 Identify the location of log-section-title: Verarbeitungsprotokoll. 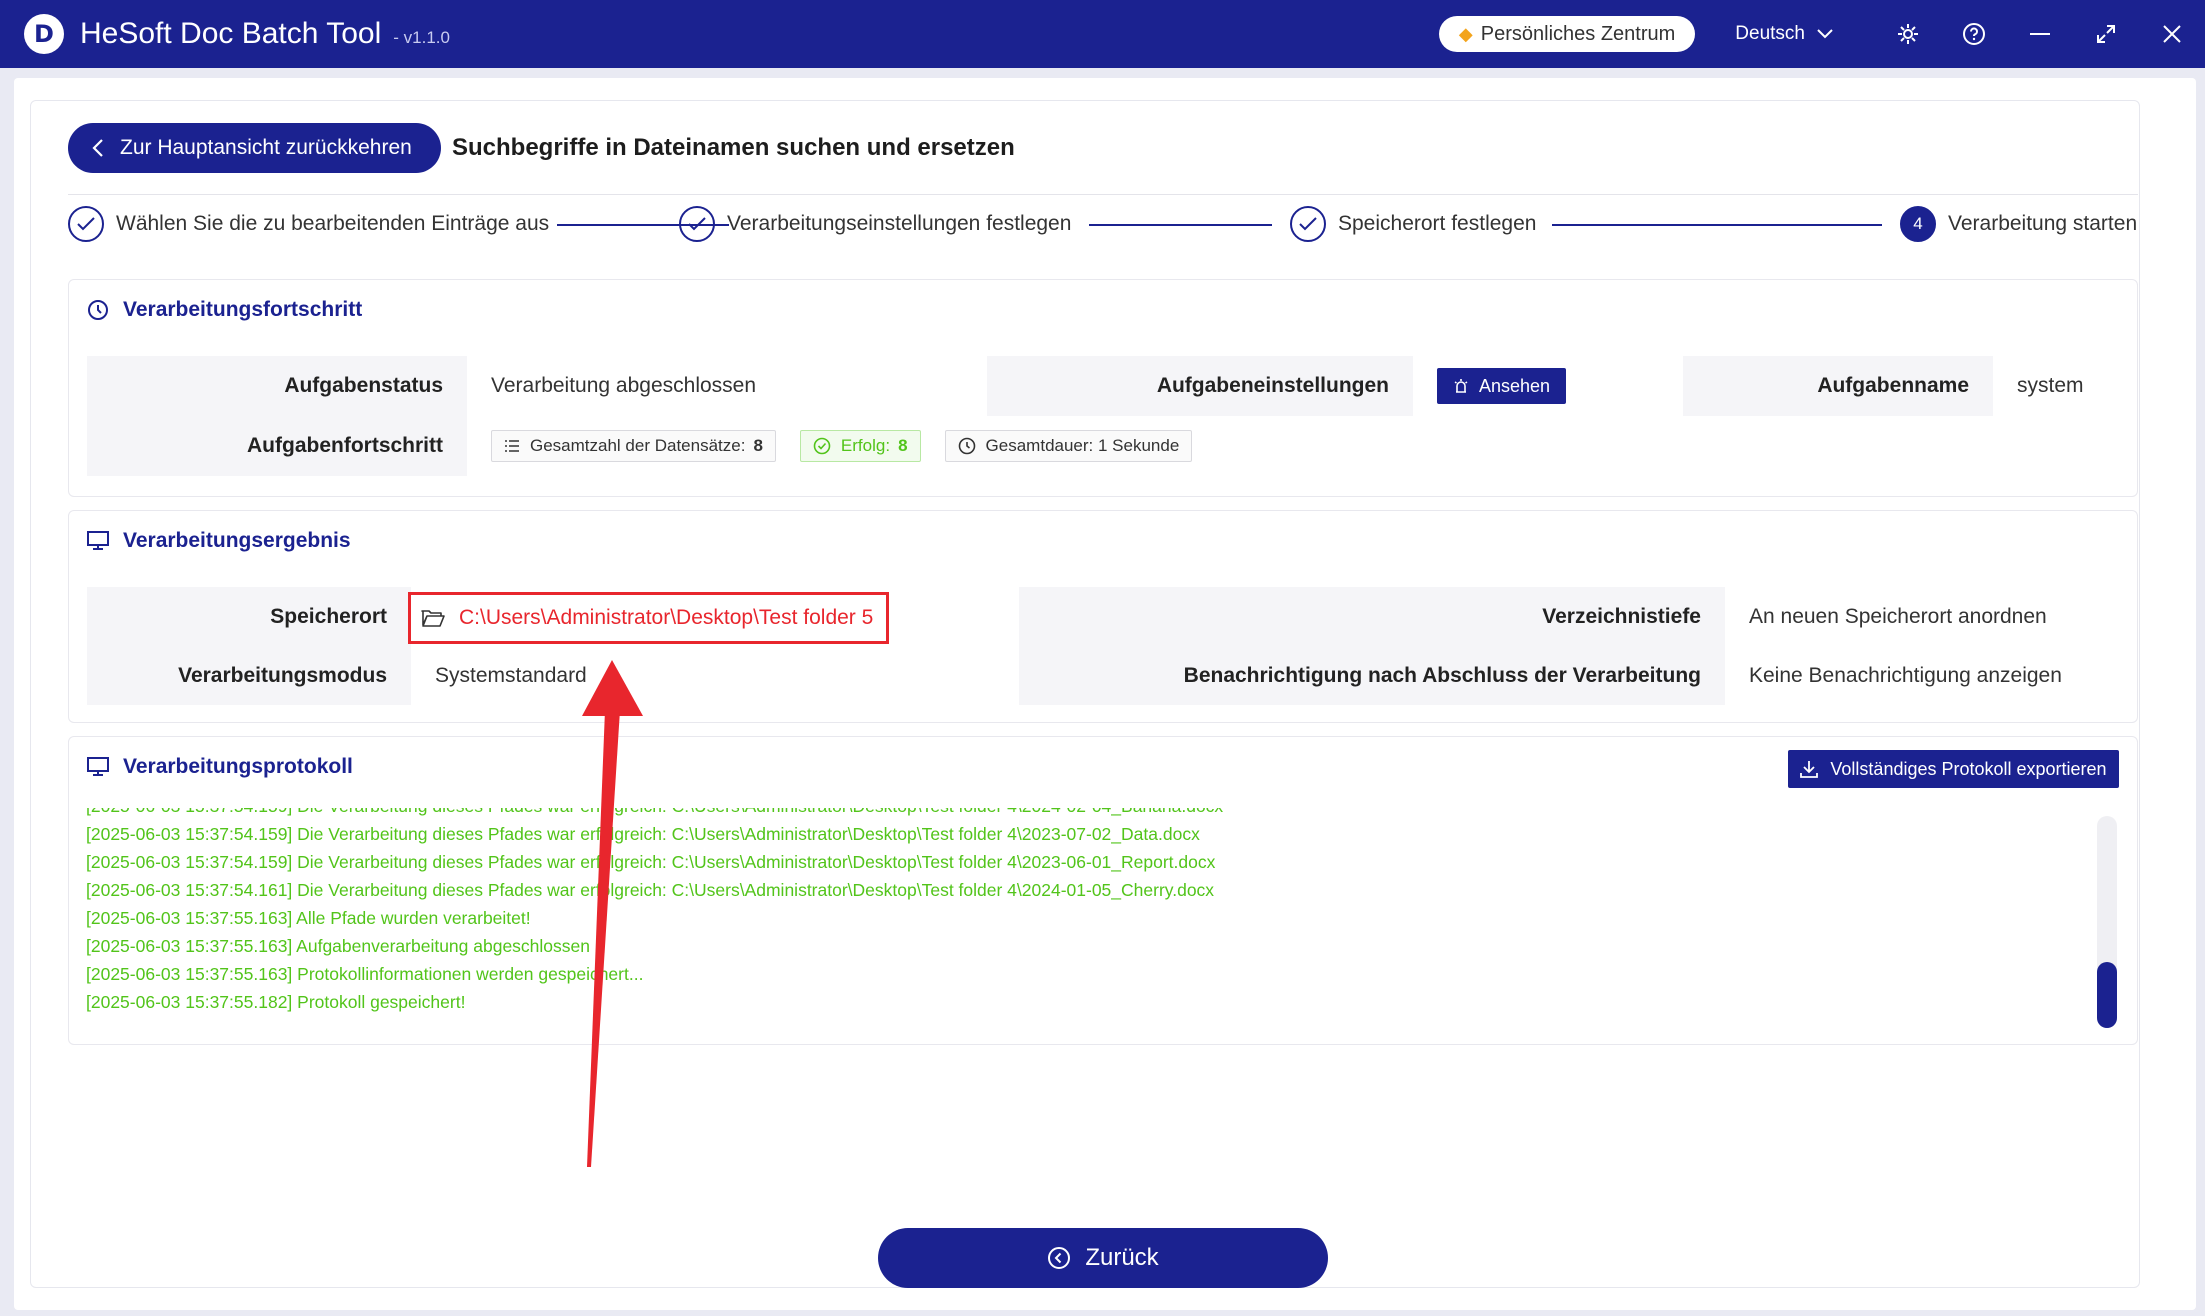
(220, 767).